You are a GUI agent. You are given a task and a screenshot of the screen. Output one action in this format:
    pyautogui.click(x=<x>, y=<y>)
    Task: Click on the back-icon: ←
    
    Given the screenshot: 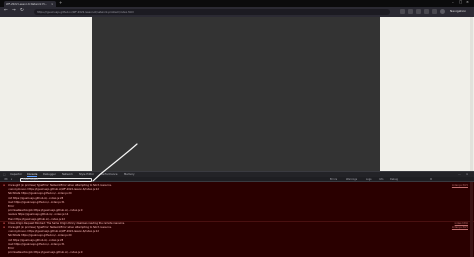 What is the action you would take?
    pyautogui.click(x=6, y=11)
    